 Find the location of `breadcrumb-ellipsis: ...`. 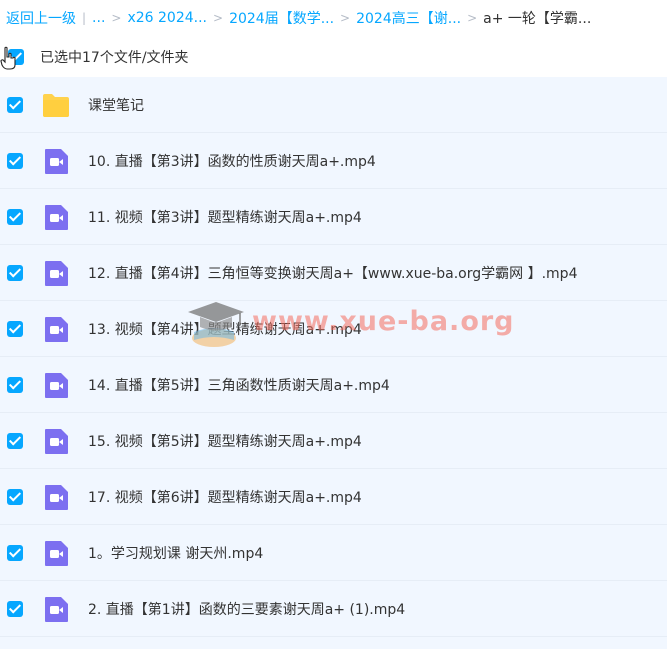

breadcrumb-ellipsis: ... is located at coordinates (98, 18).